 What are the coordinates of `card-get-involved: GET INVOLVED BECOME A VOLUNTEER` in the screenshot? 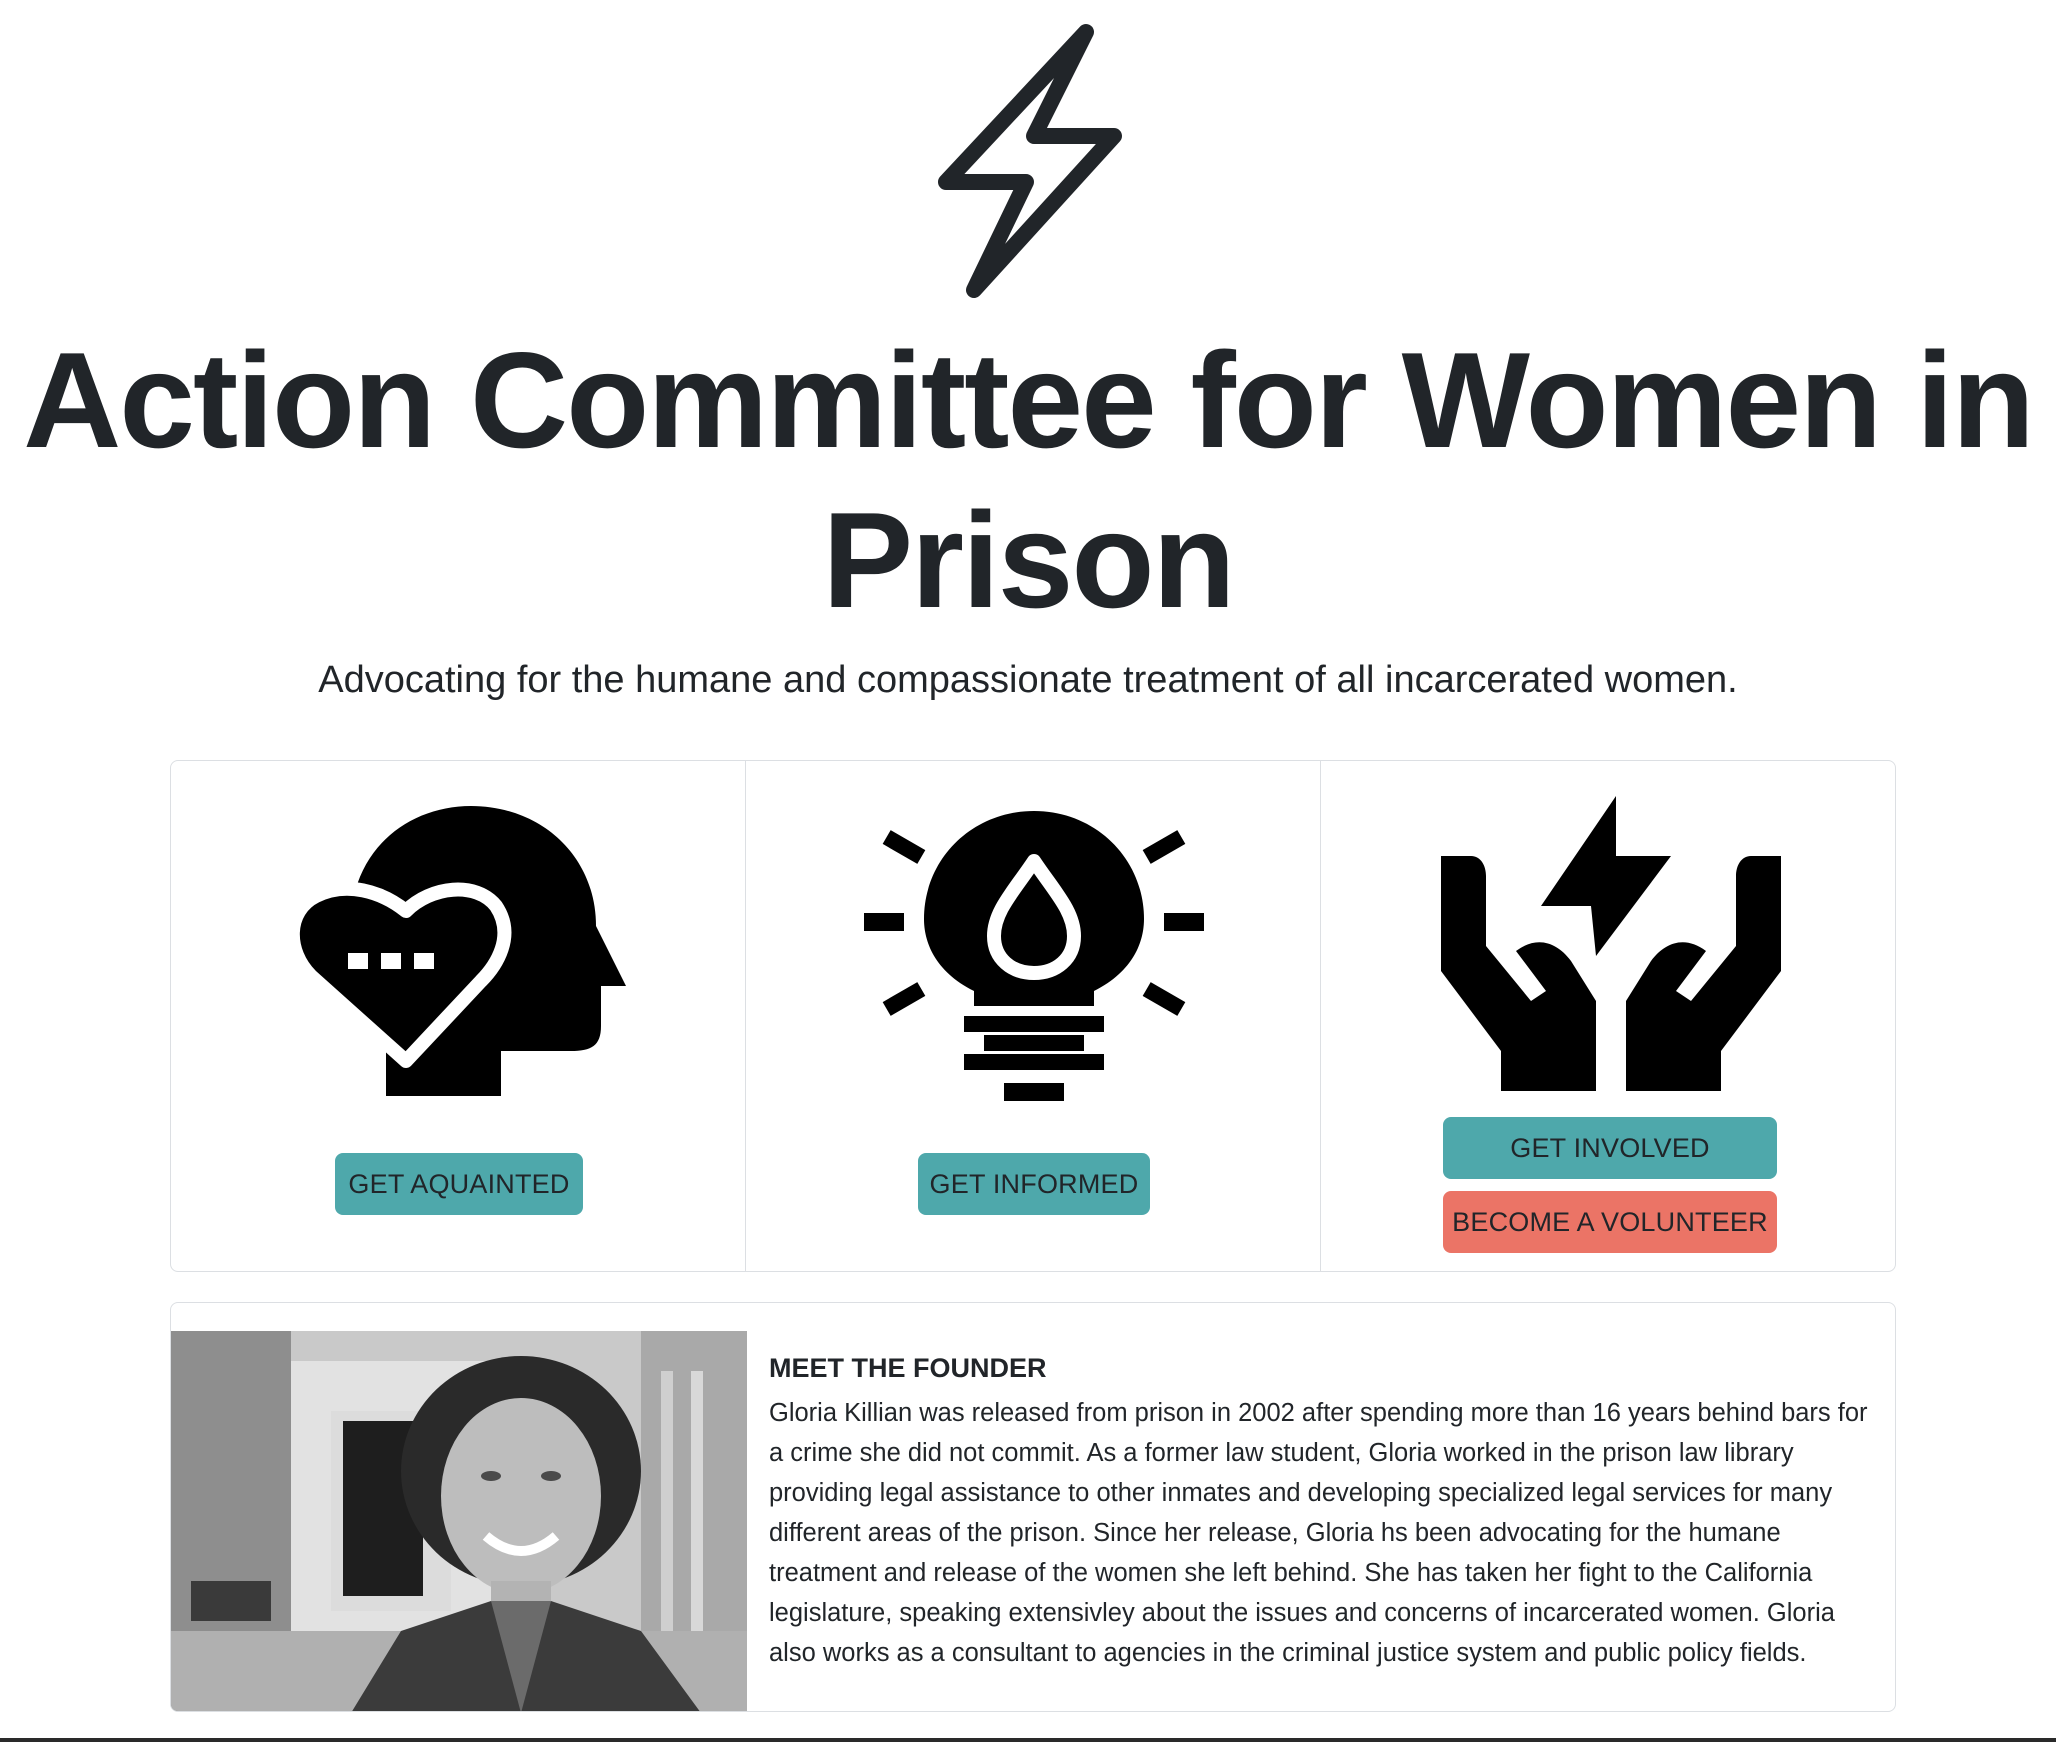 It's located at (1608, 1016).